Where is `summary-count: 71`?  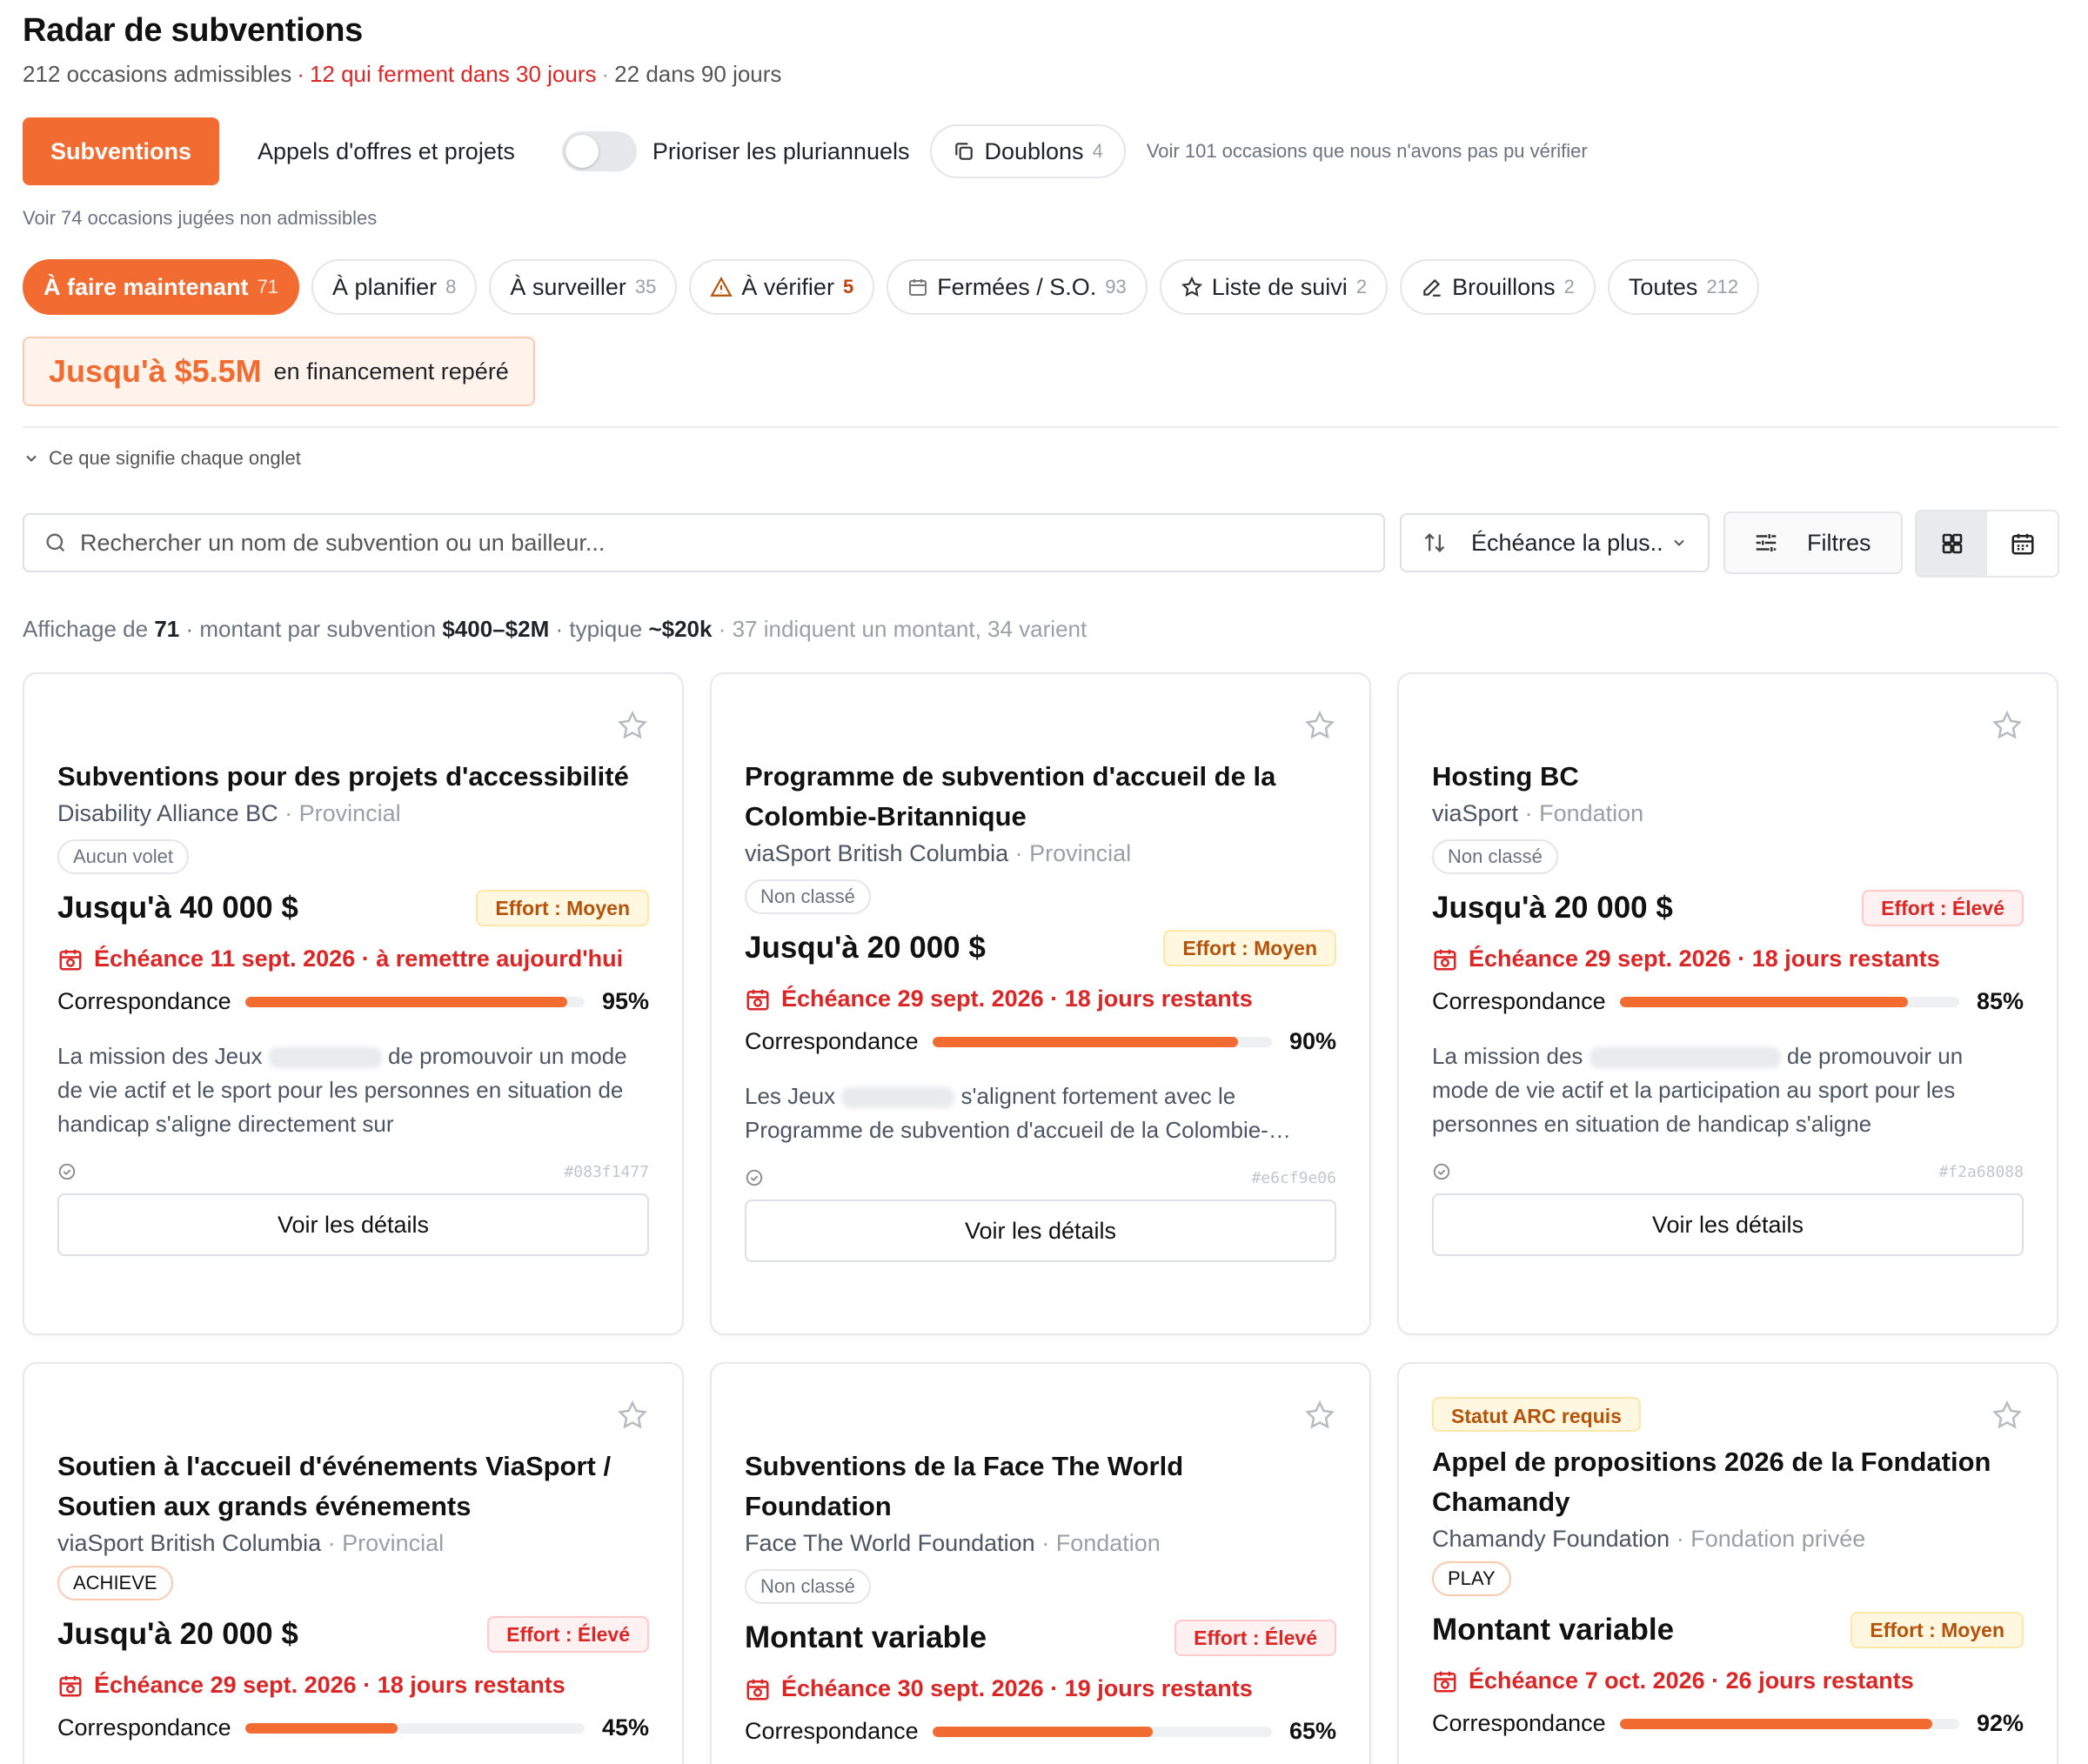
summary-count: 71 is located at coordinates (167, 629).